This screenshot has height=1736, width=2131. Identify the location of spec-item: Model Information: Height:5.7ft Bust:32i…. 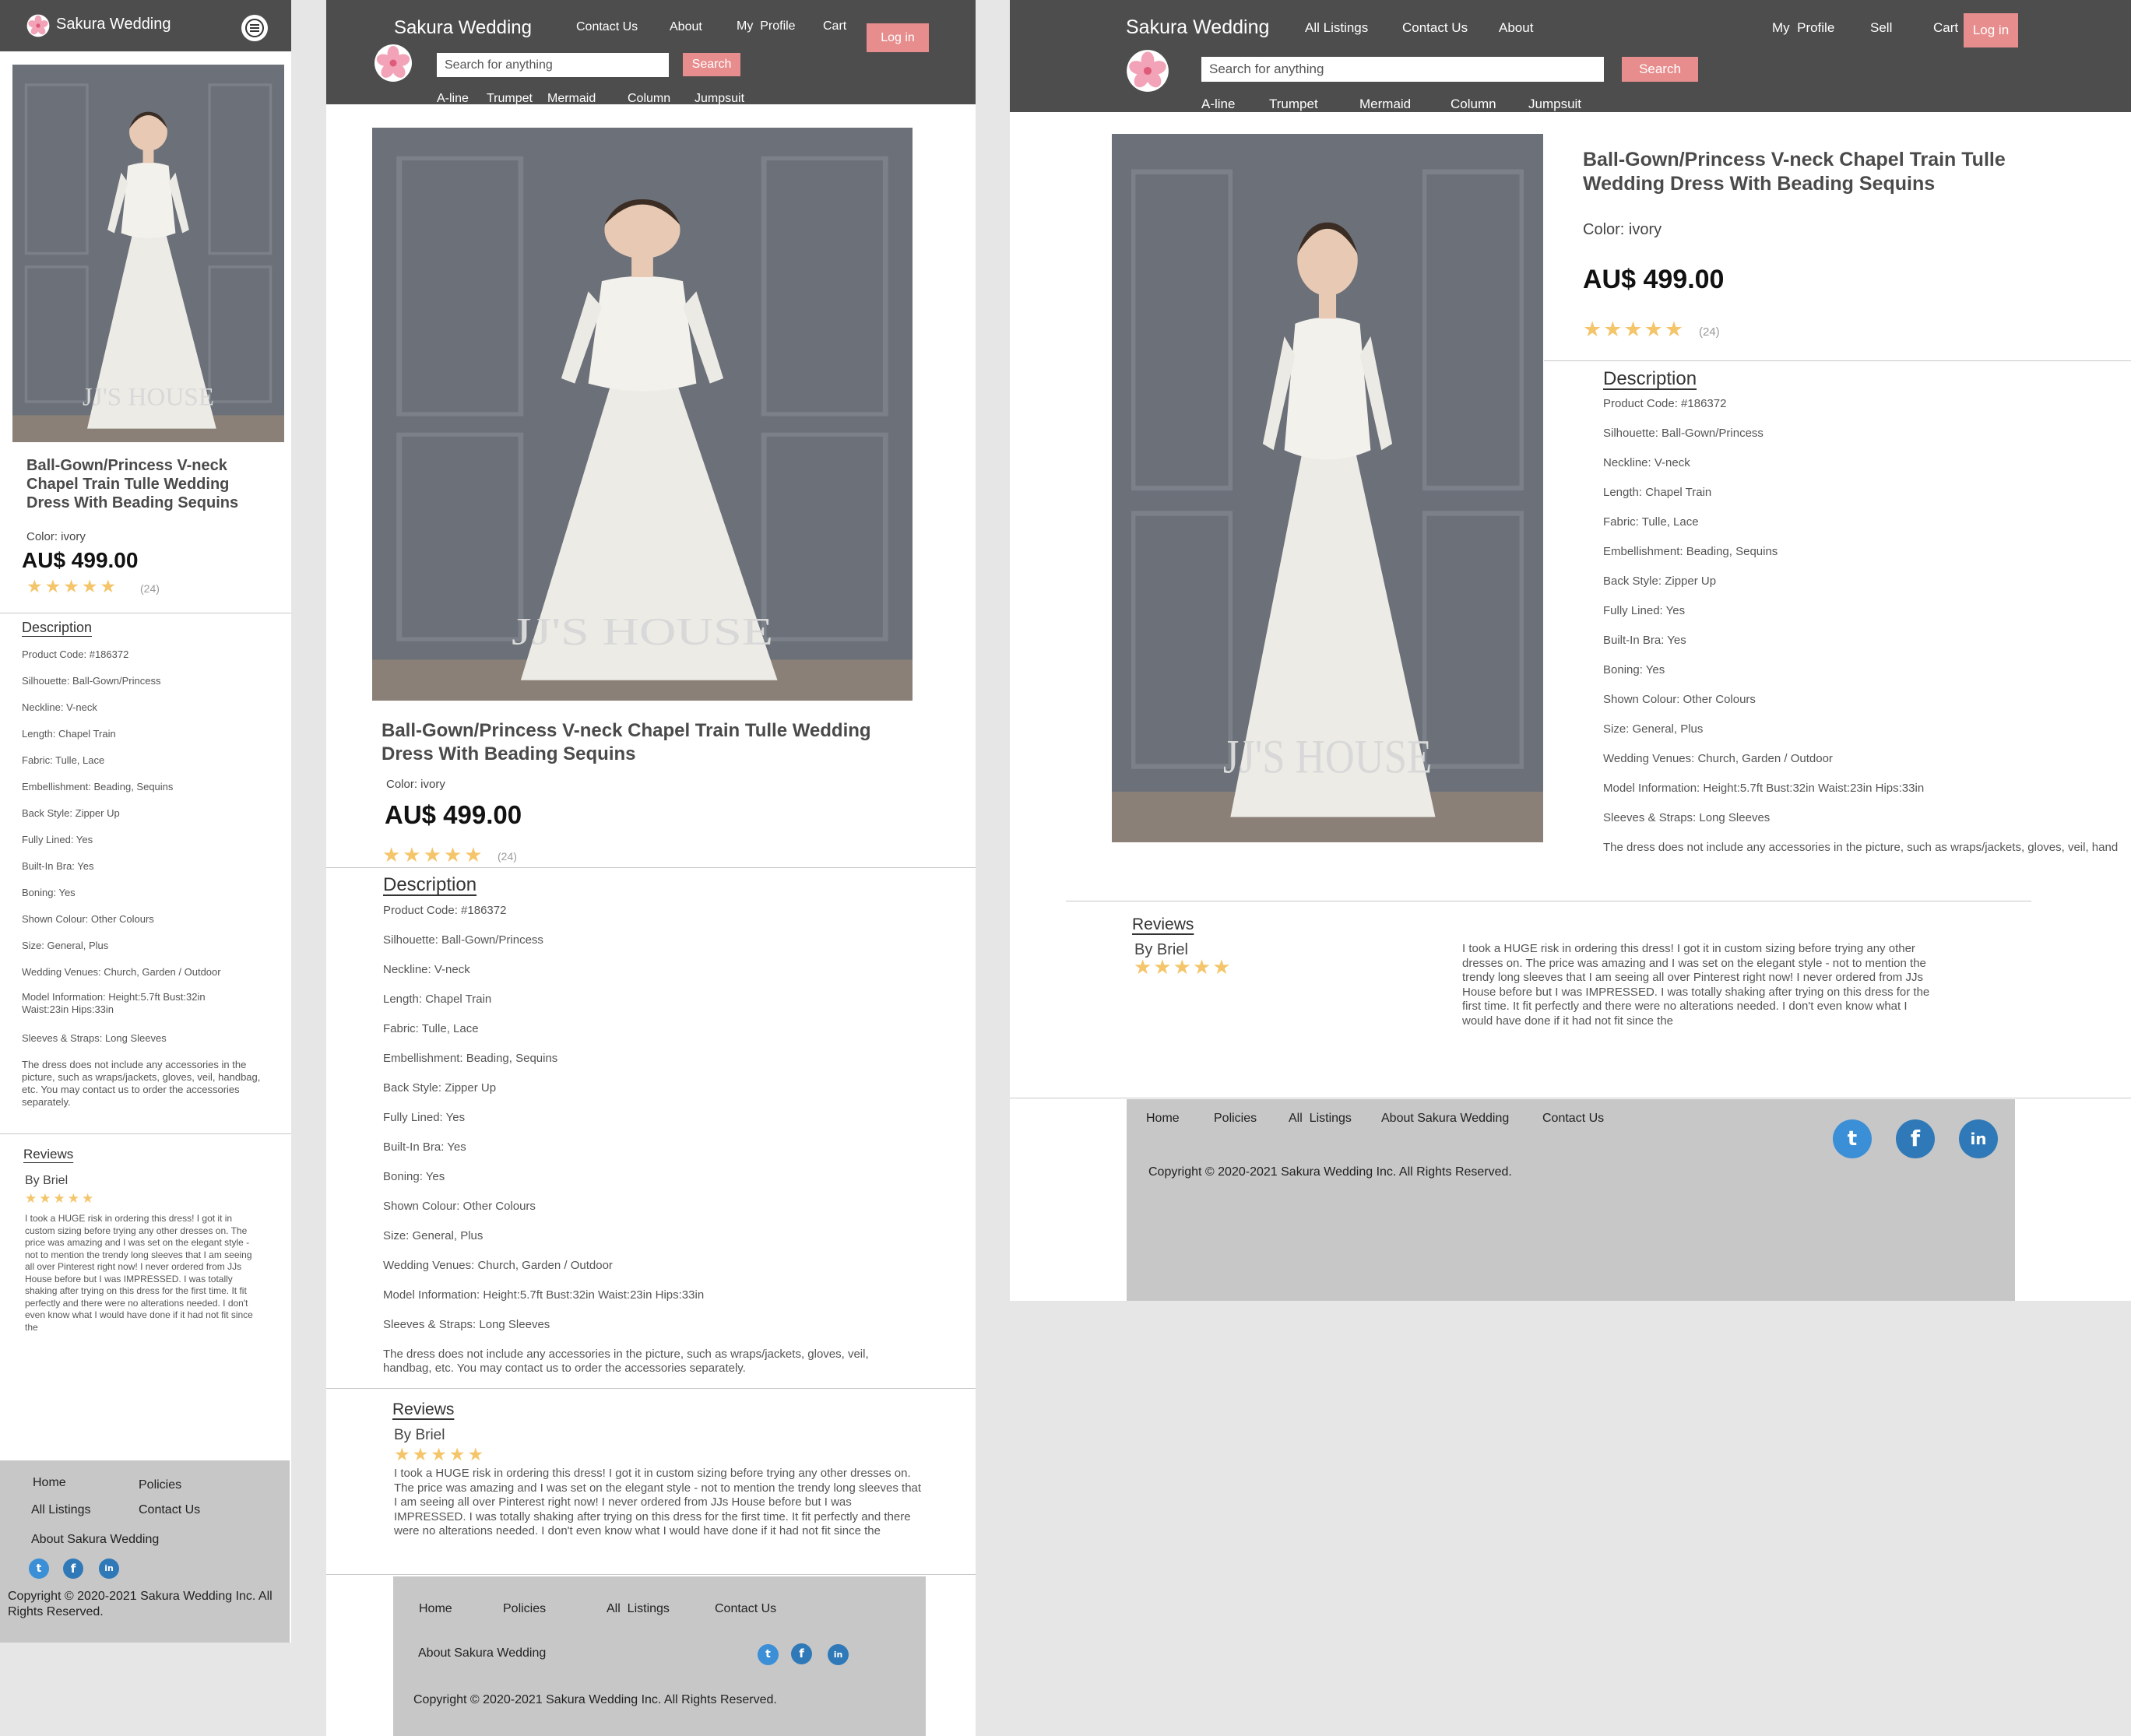
(544, 1295).